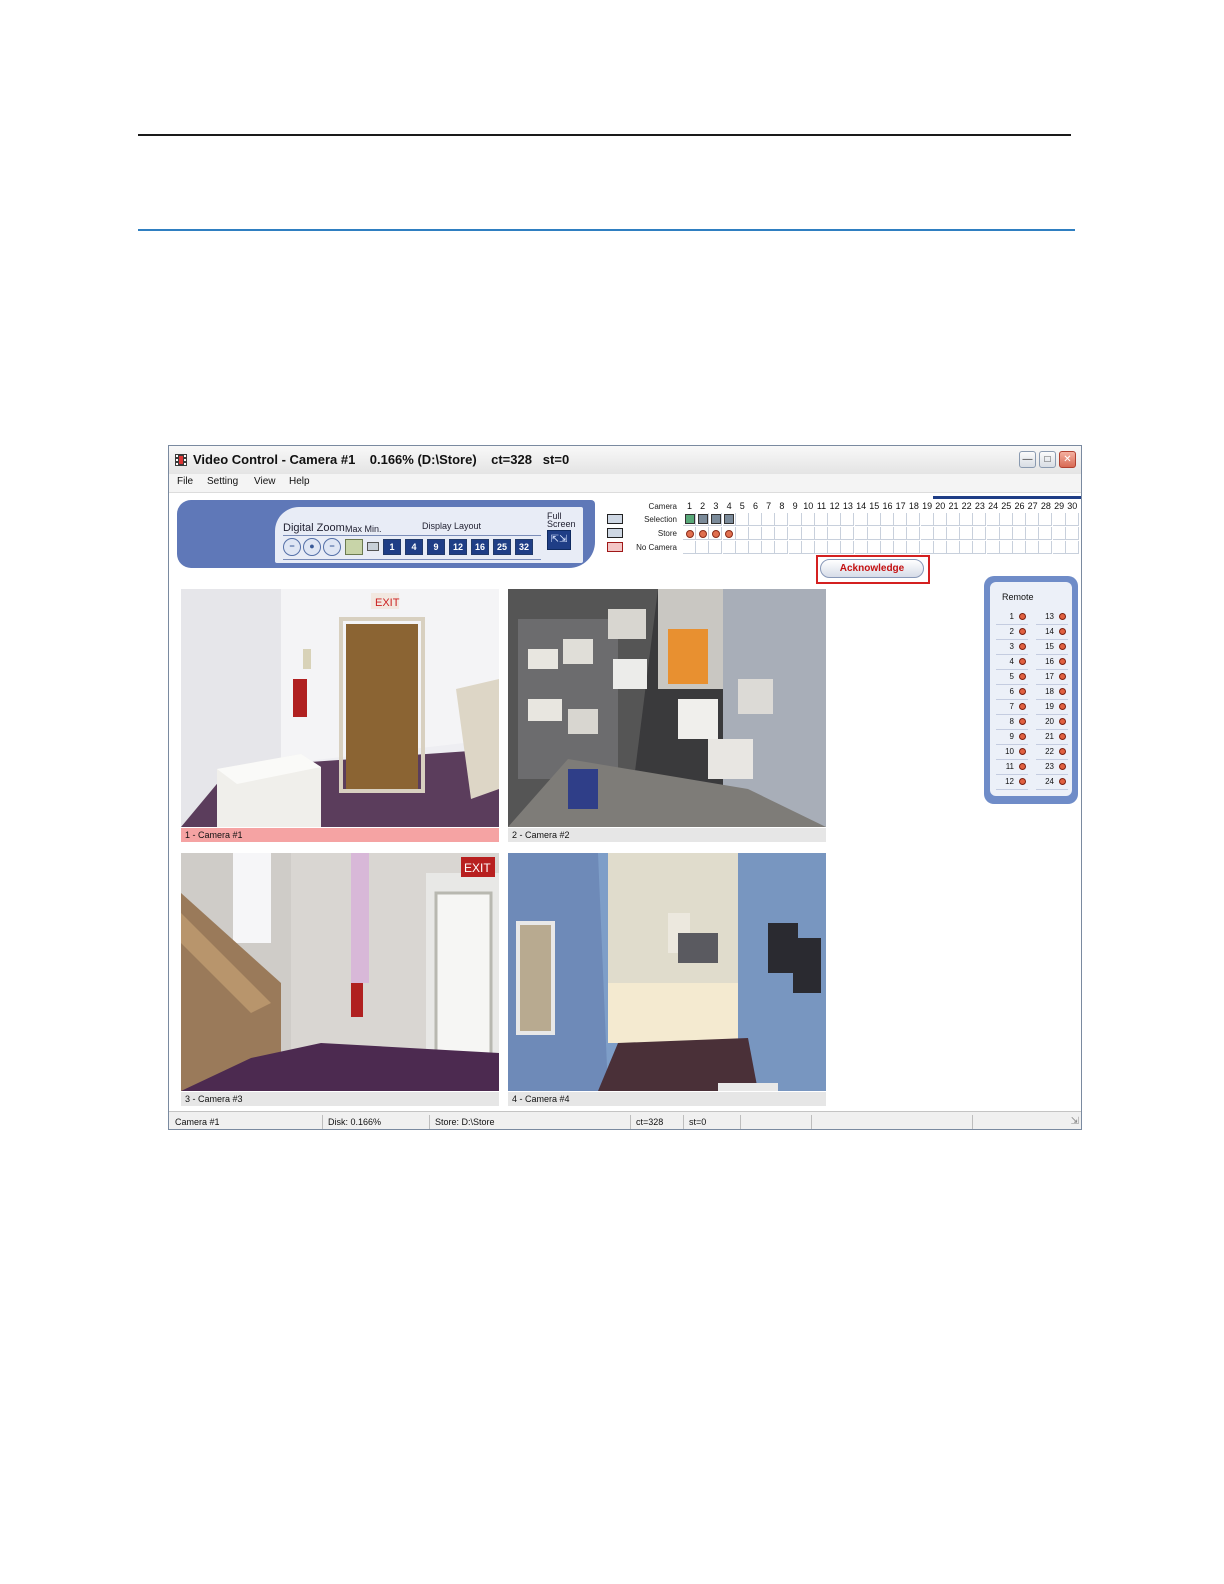 Image resolution: width=1224 pixels, height=1584 pixels. Describe the element at coordinates (392, 547) in the screenshot. I see `layout-1-button: 1` at that location.